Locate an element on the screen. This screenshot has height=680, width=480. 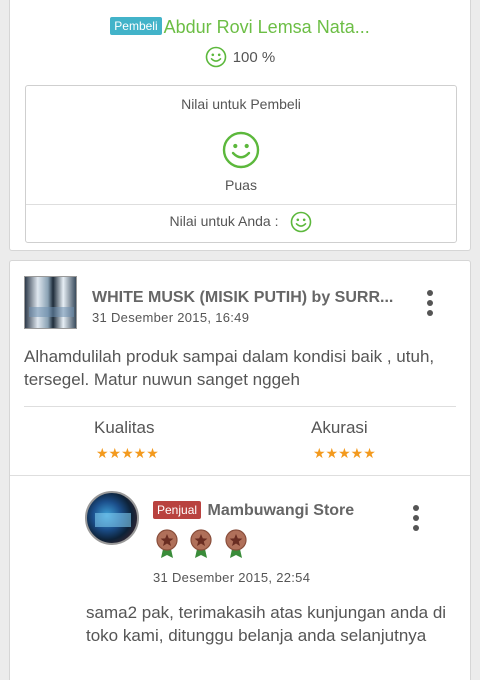
seller-avatar is located at coordinates (112, 518).